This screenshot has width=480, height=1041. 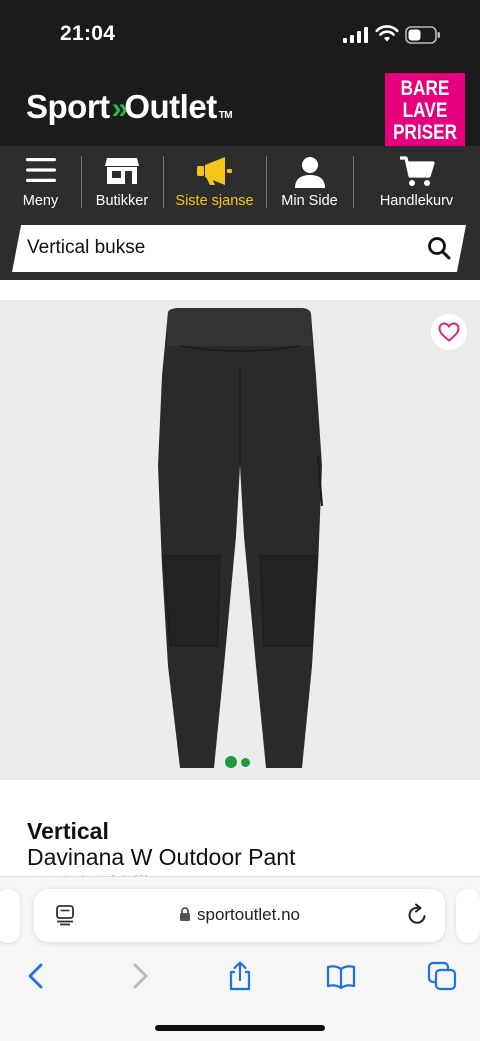 I want to click on nav-item-meny: Meny, so click(x=40, y=182).